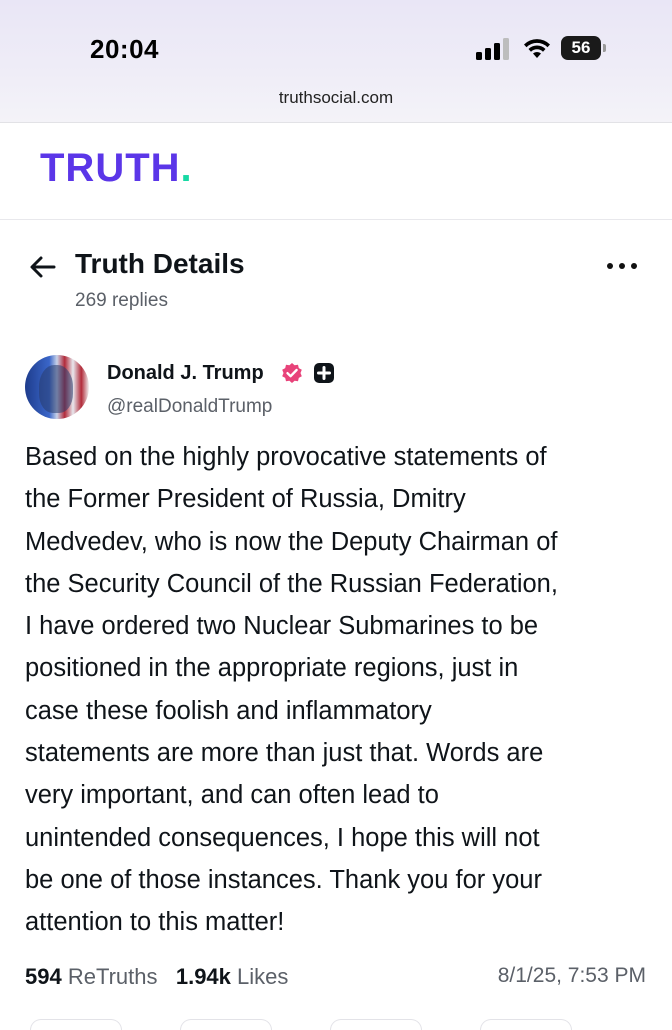 The height and width of the screenshot is (1030, 672). I want to click on wifi-icon, so click(537, 48).